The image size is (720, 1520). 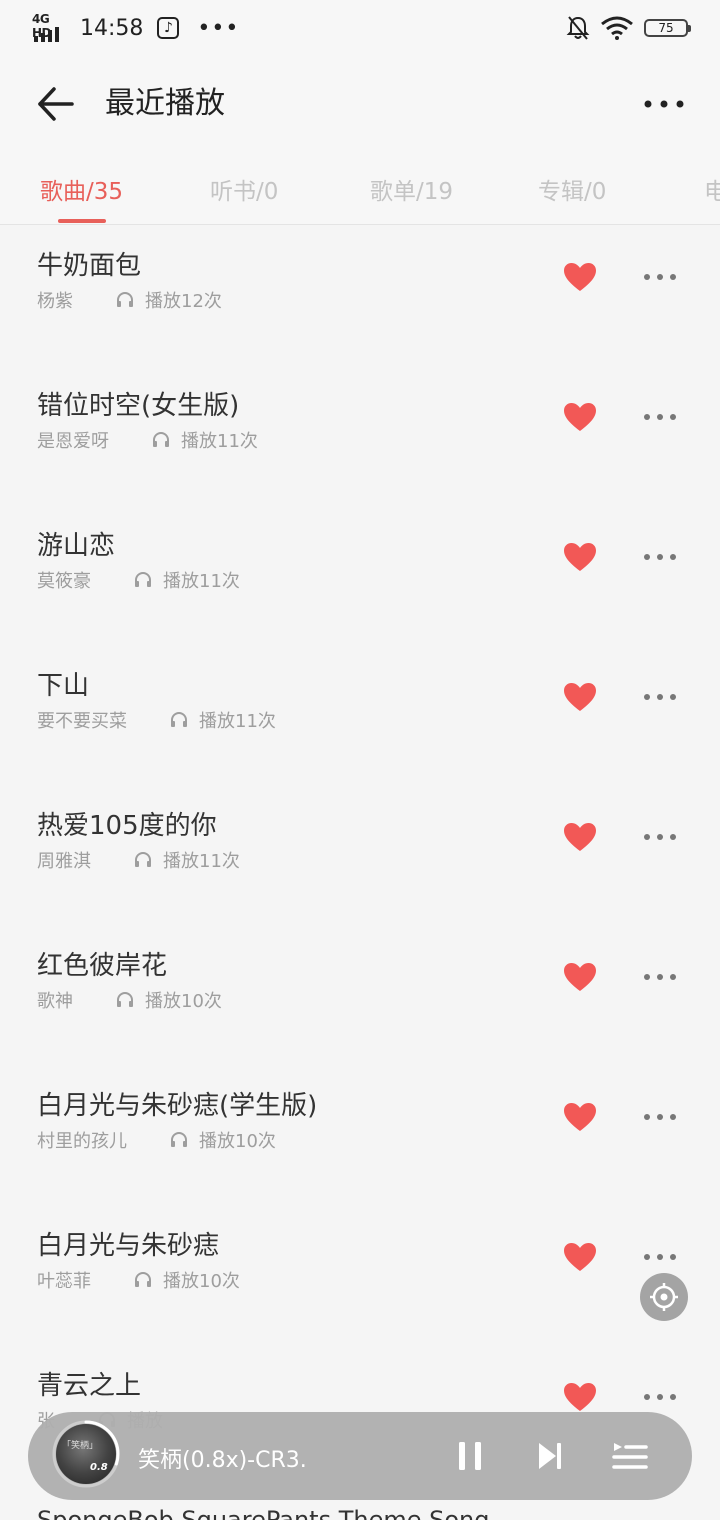 I want to click on signal-icon: 4G HD, so click(x=50, y=27).